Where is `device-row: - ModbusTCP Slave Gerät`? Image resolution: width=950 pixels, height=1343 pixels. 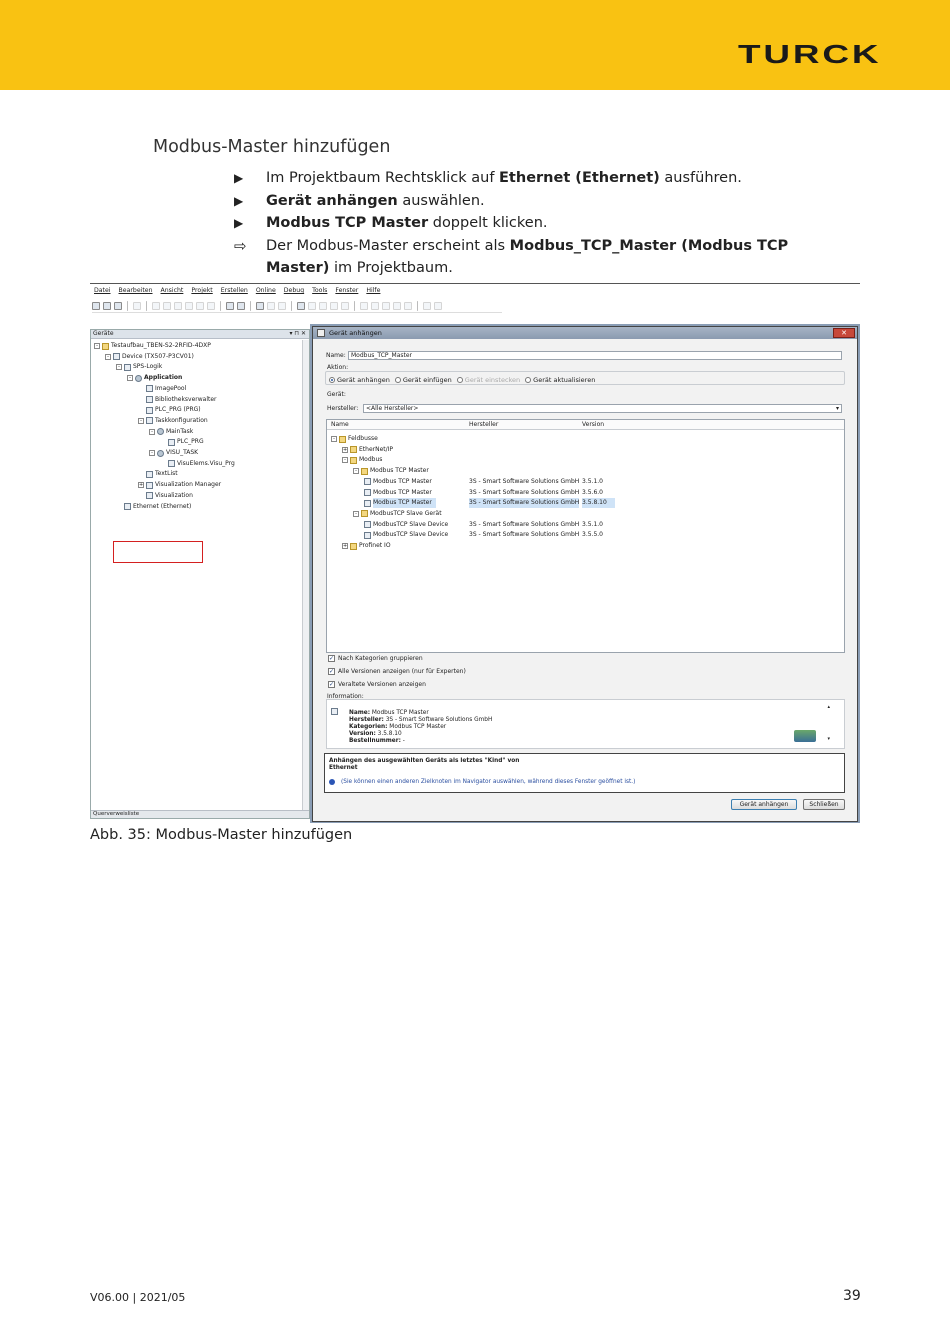 device-row: - ModbusTCP Slave Gerät is located at coordinates (585, 514).